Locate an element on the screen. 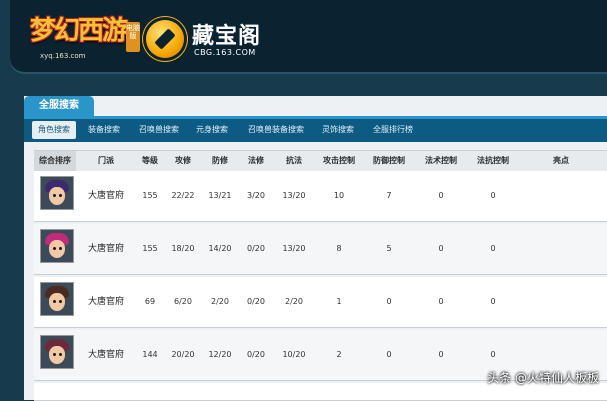 The width and height of the screenshot is (607, 401). col-ctrl-atk: 攻击控制 is located at coordinates (339, 161).